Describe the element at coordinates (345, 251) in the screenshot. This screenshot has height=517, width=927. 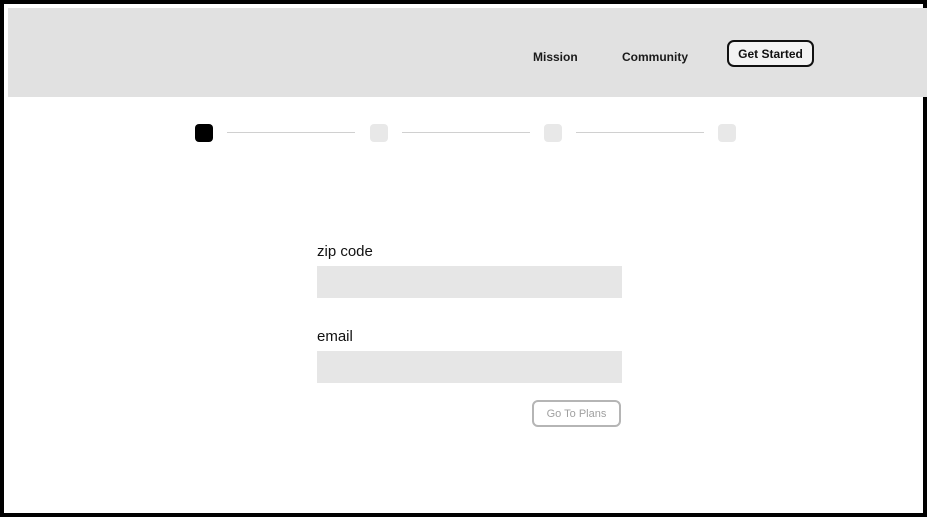
I see `zip-code-label: zip code` at that location.